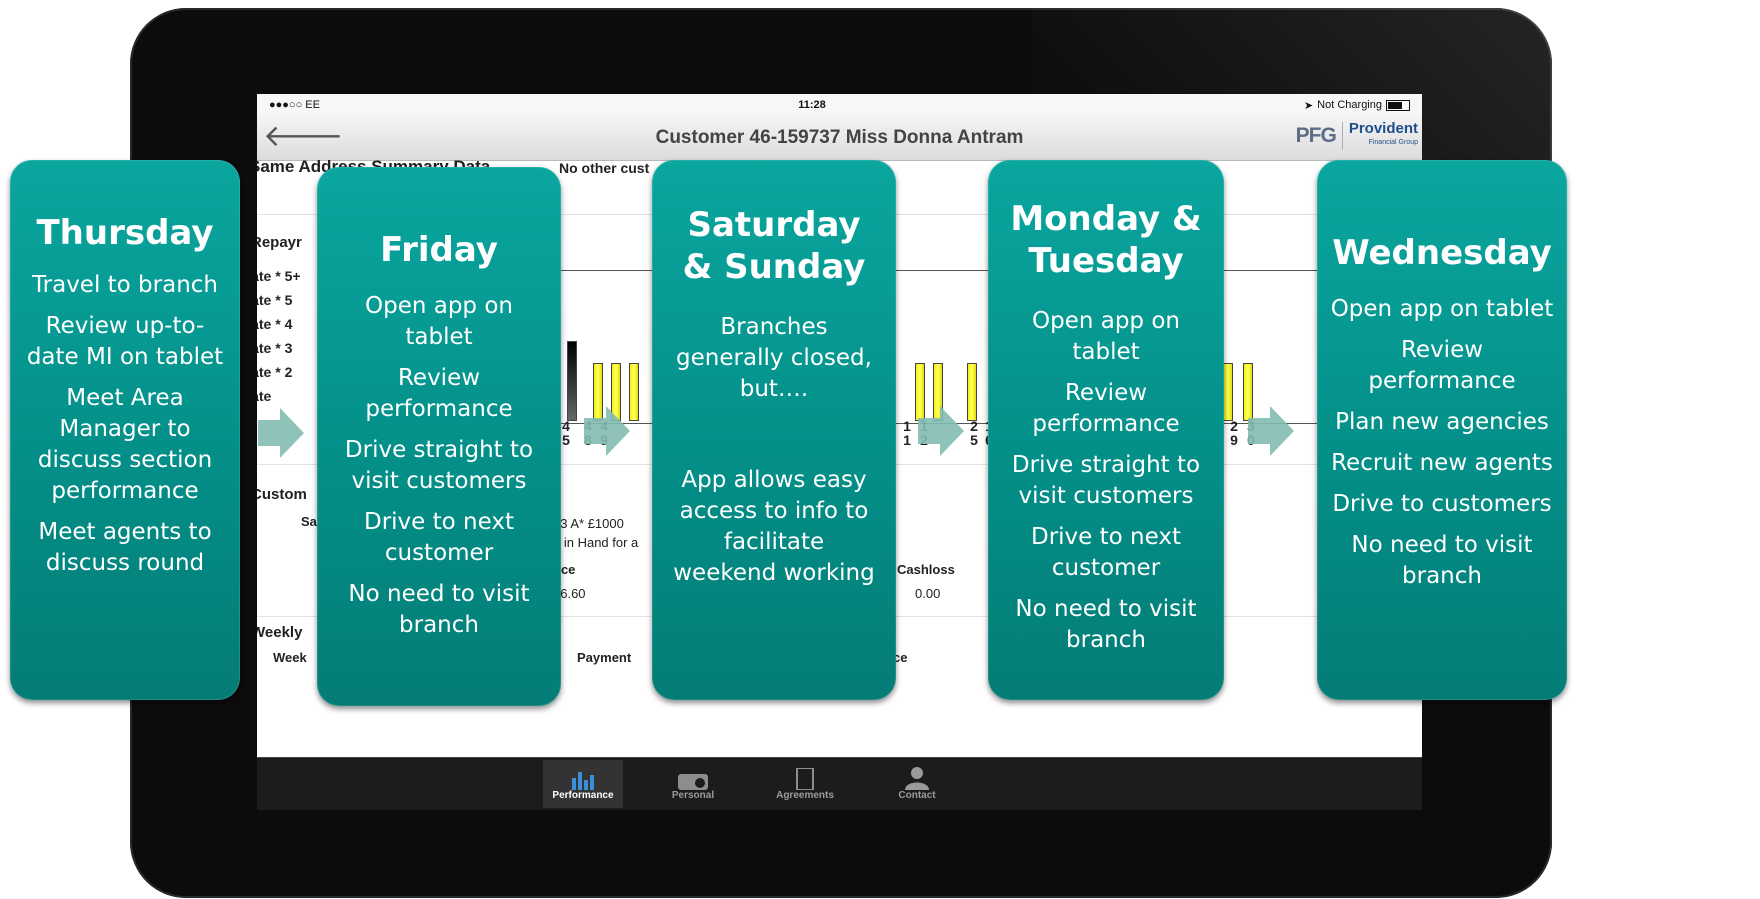  What do you see at coordinates (294, 105) in the screenshot?
I see `carrier-label: ●●●○○ EE` at bounding box center [294, 105].